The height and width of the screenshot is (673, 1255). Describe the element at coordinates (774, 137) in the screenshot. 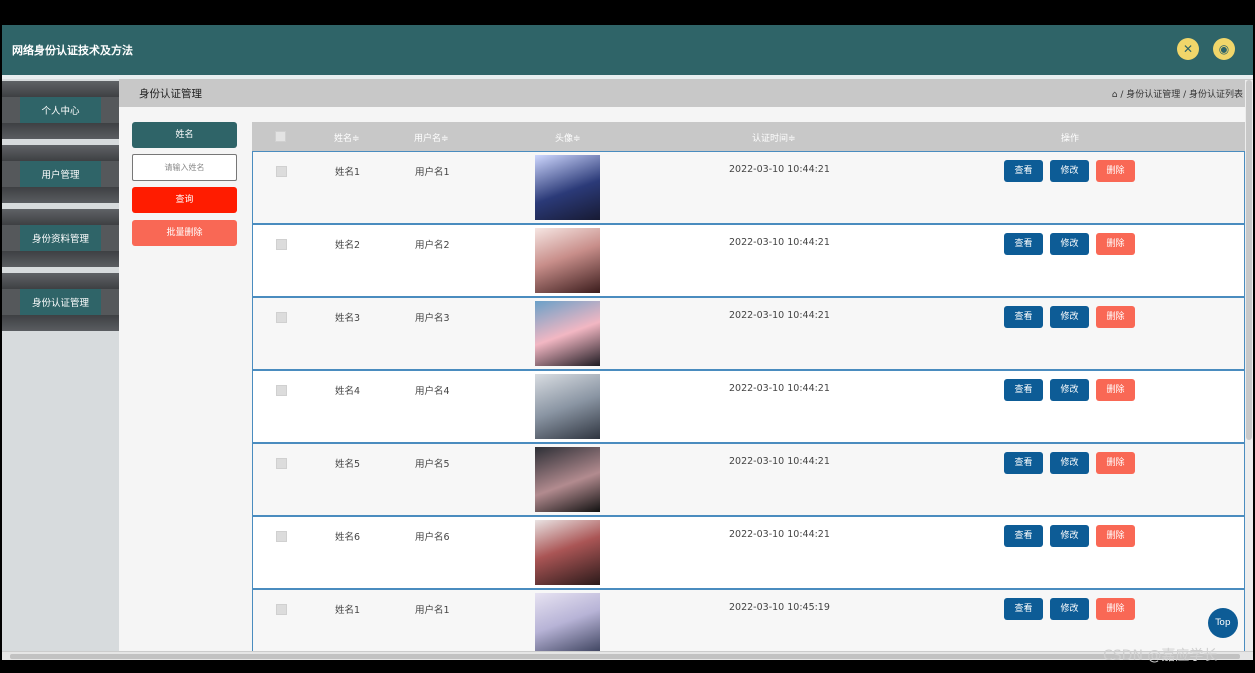

I see `column-header-time: 认证时间≑` at that location.